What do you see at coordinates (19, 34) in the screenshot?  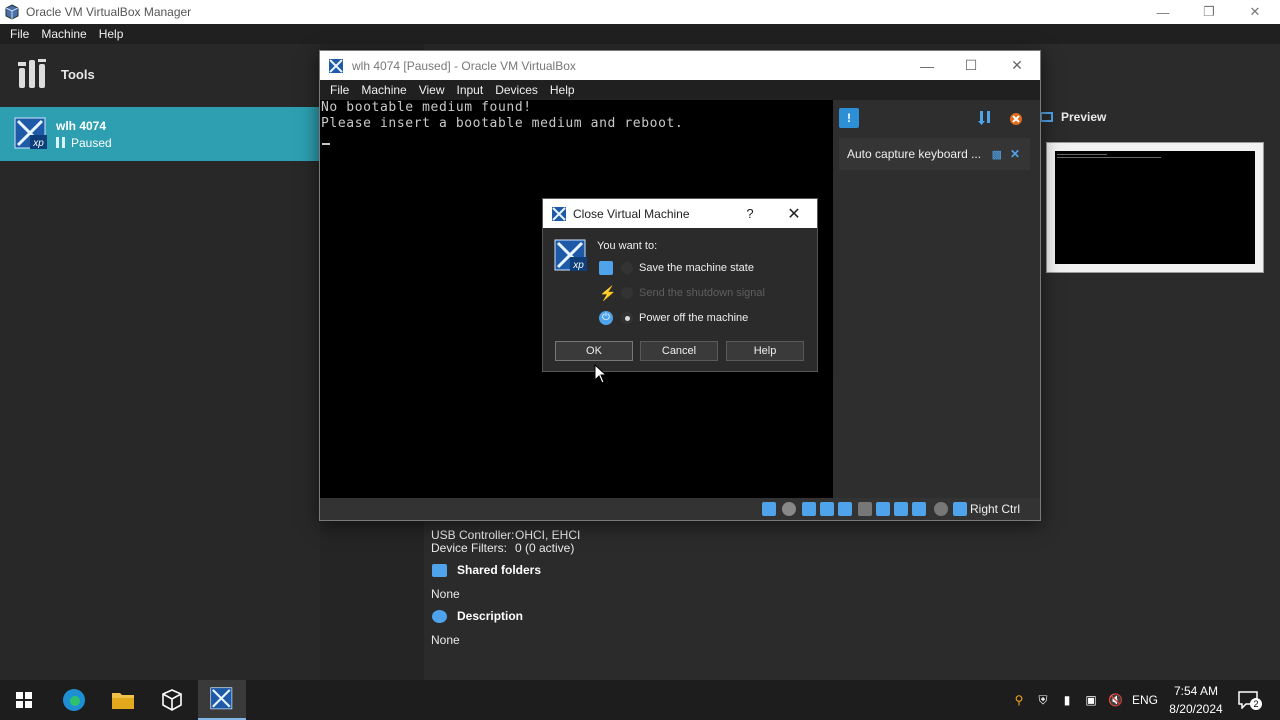 I see `menu-file: File` at bounding box center [19, 34].